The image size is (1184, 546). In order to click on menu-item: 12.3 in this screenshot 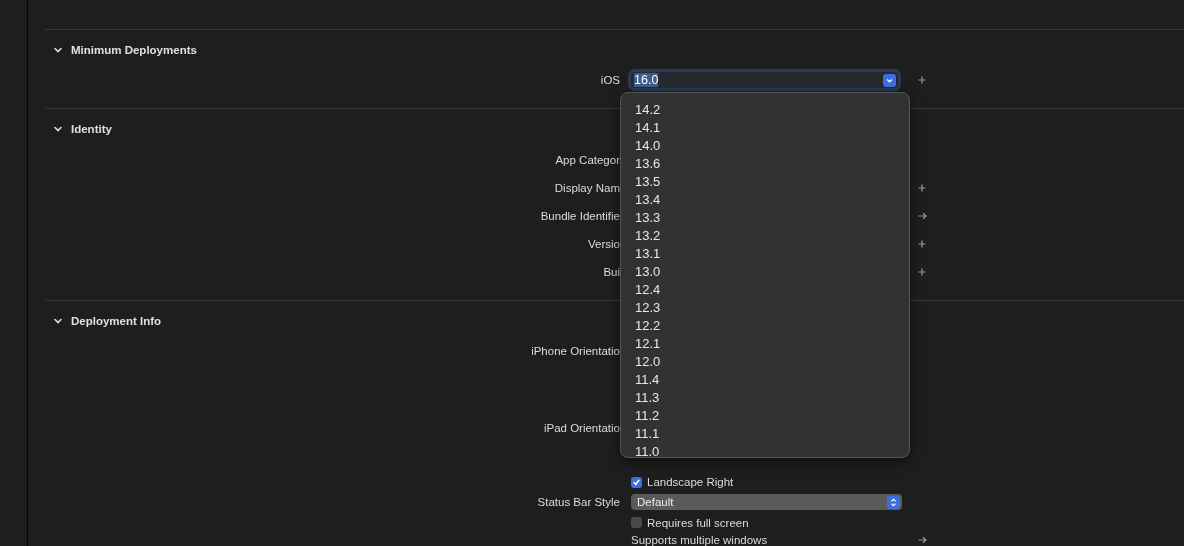, I will do `click(641, 308)`.